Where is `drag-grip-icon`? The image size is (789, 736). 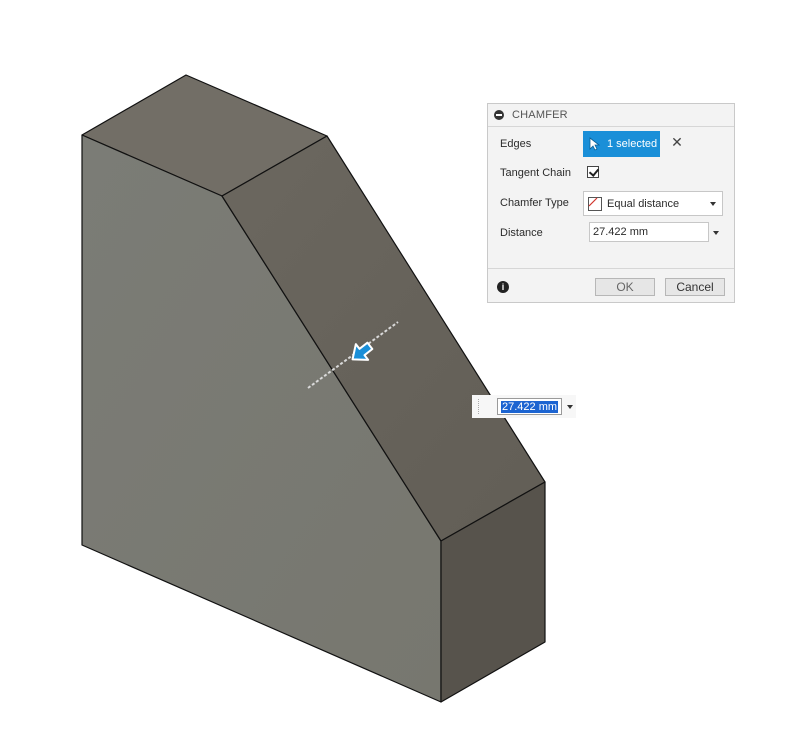 drag-grip-icon is located at coordinates (479, 406).